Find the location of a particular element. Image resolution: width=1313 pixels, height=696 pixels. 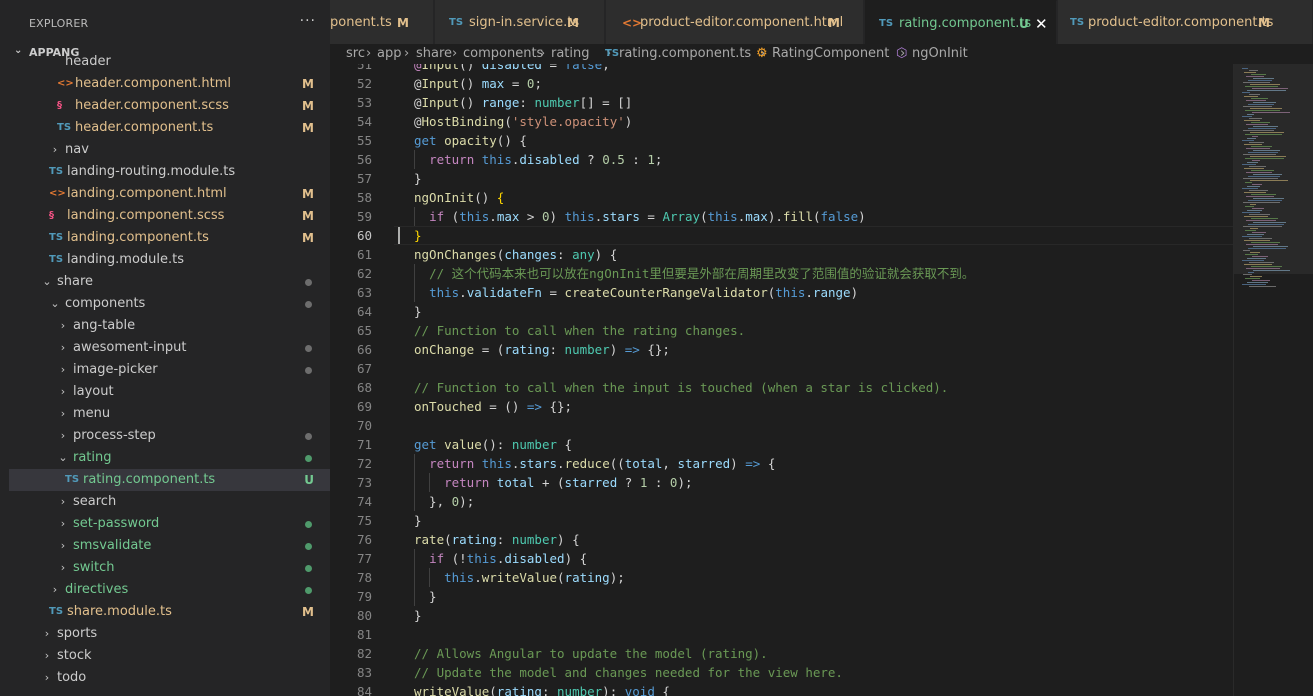

code-line: return total + (starred ? 1 : 0); is located at coordinates (553, 482).